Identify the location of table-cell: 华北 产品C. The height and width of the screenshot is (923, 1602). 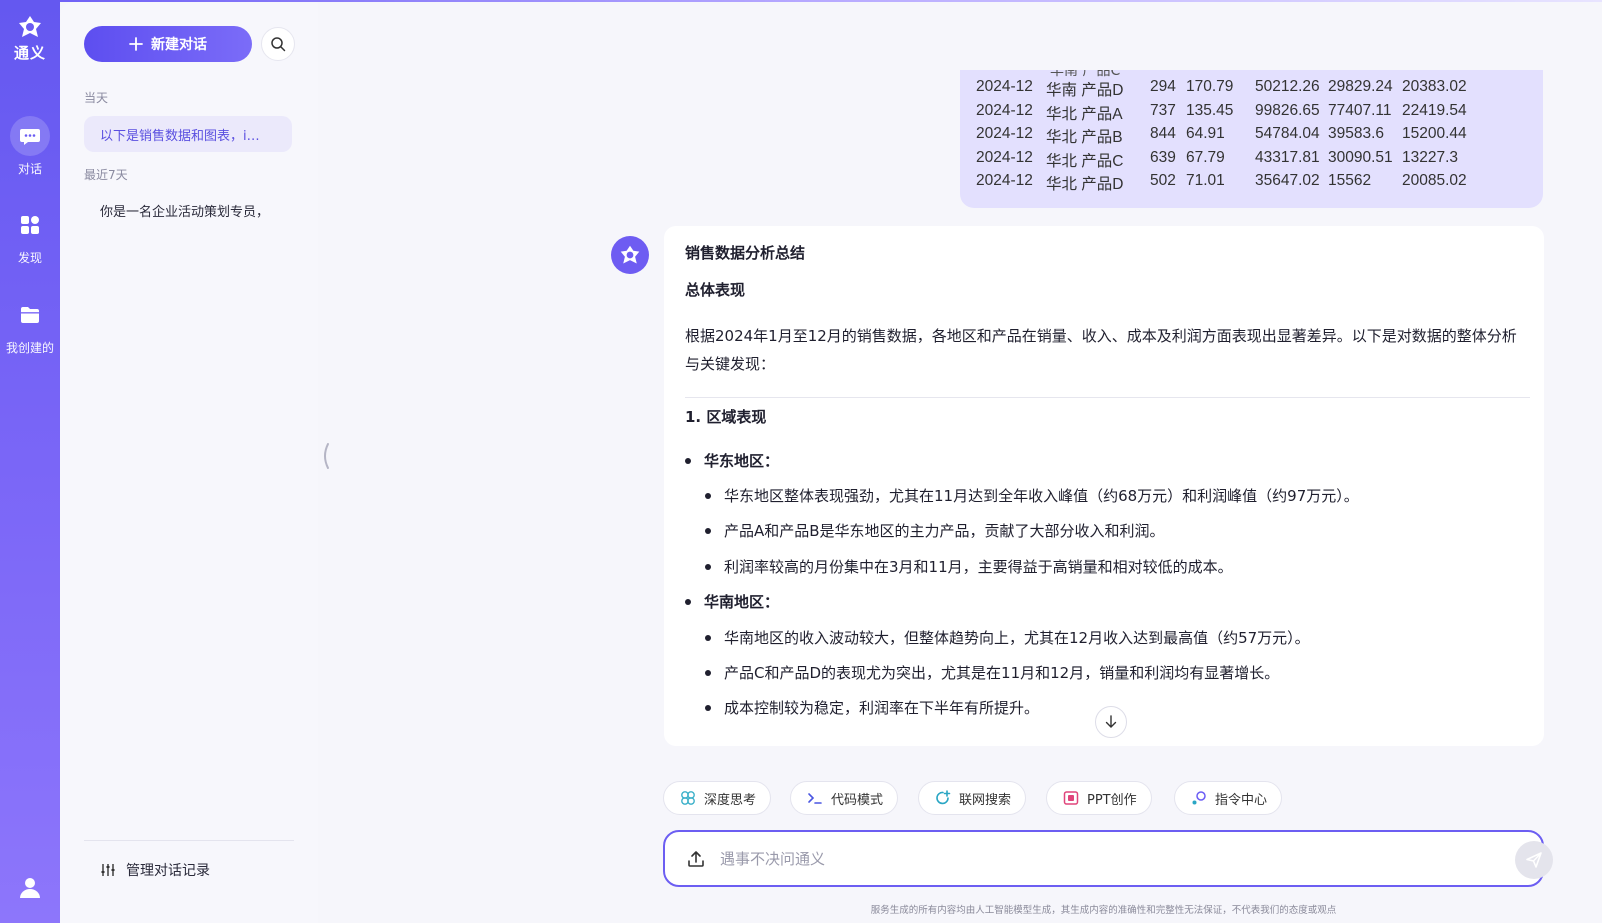
(1085, 161).